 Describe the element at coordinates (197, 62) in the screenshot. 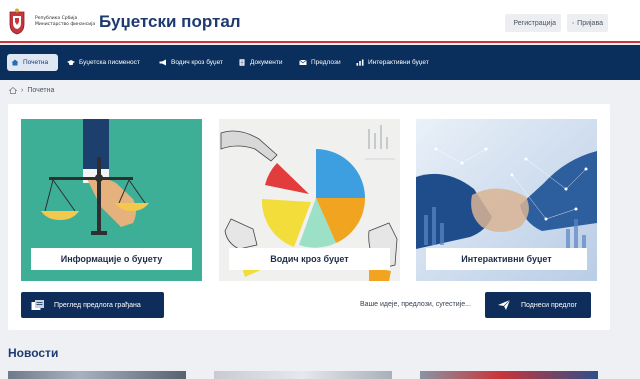

I see `nav-item-label: Водич кроз буџет` at that location.